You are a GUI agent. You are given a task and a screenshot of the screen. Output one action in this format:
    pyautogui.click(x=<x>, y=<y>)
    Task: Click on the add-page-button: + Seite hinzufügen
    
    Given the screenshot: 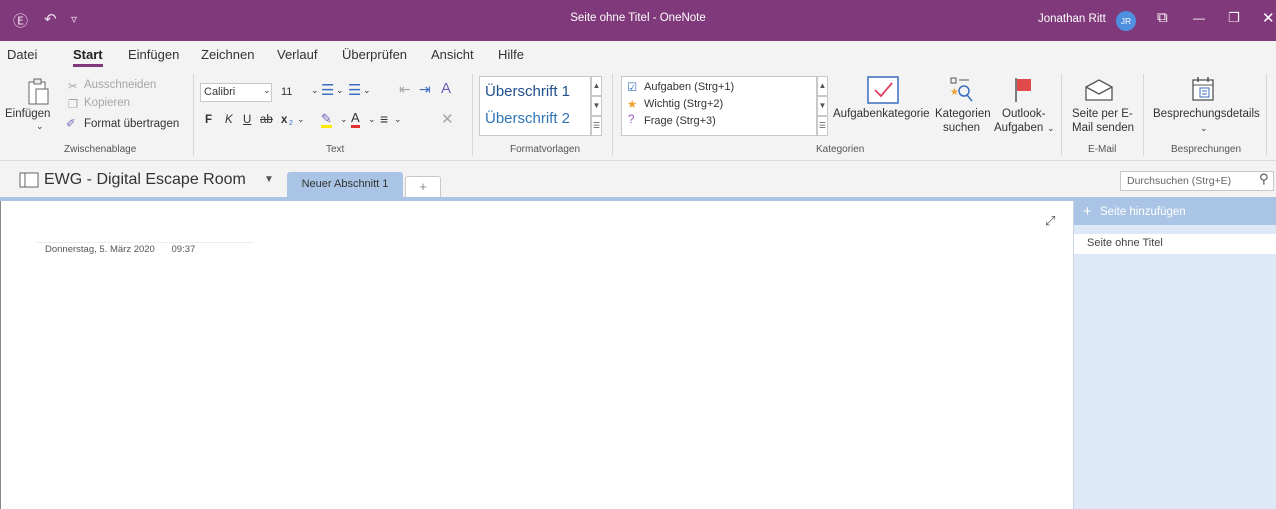 What is the action you would take?
    pyautogui.click(x=1175, y=213)
    